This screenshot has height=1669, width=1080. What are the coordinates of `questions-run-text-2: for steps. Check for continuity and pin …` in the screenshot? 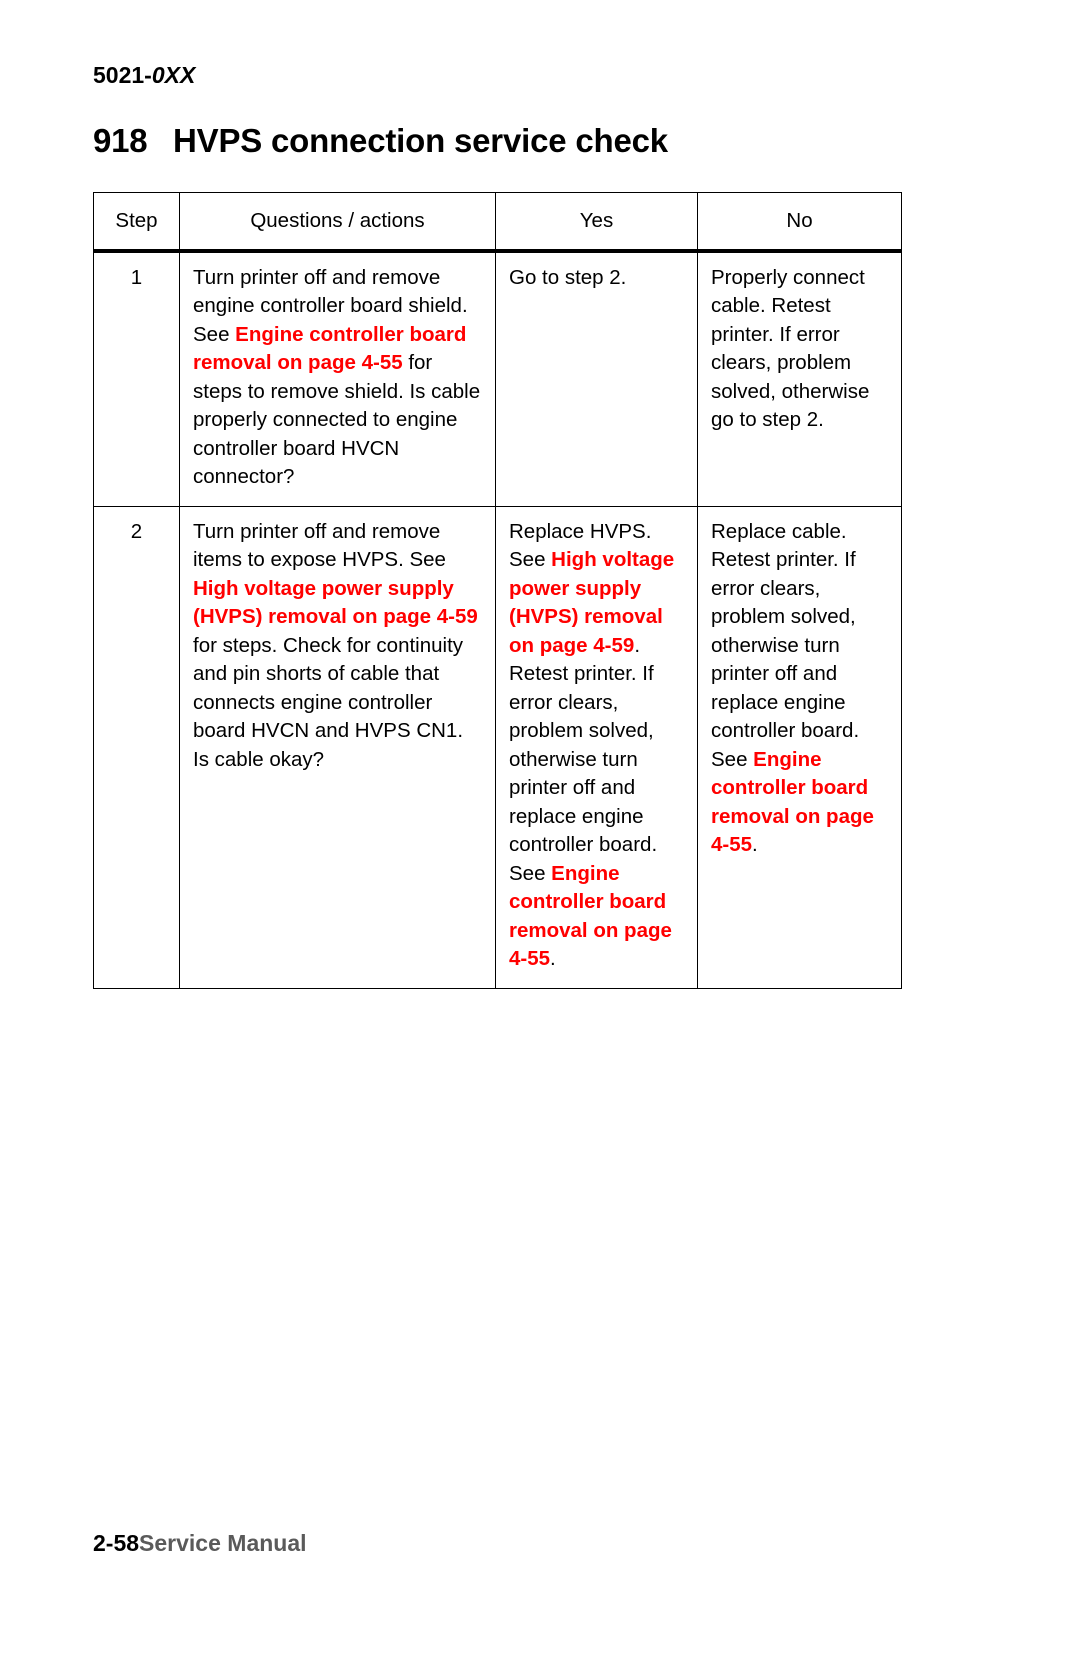 It's located at (328, 702).